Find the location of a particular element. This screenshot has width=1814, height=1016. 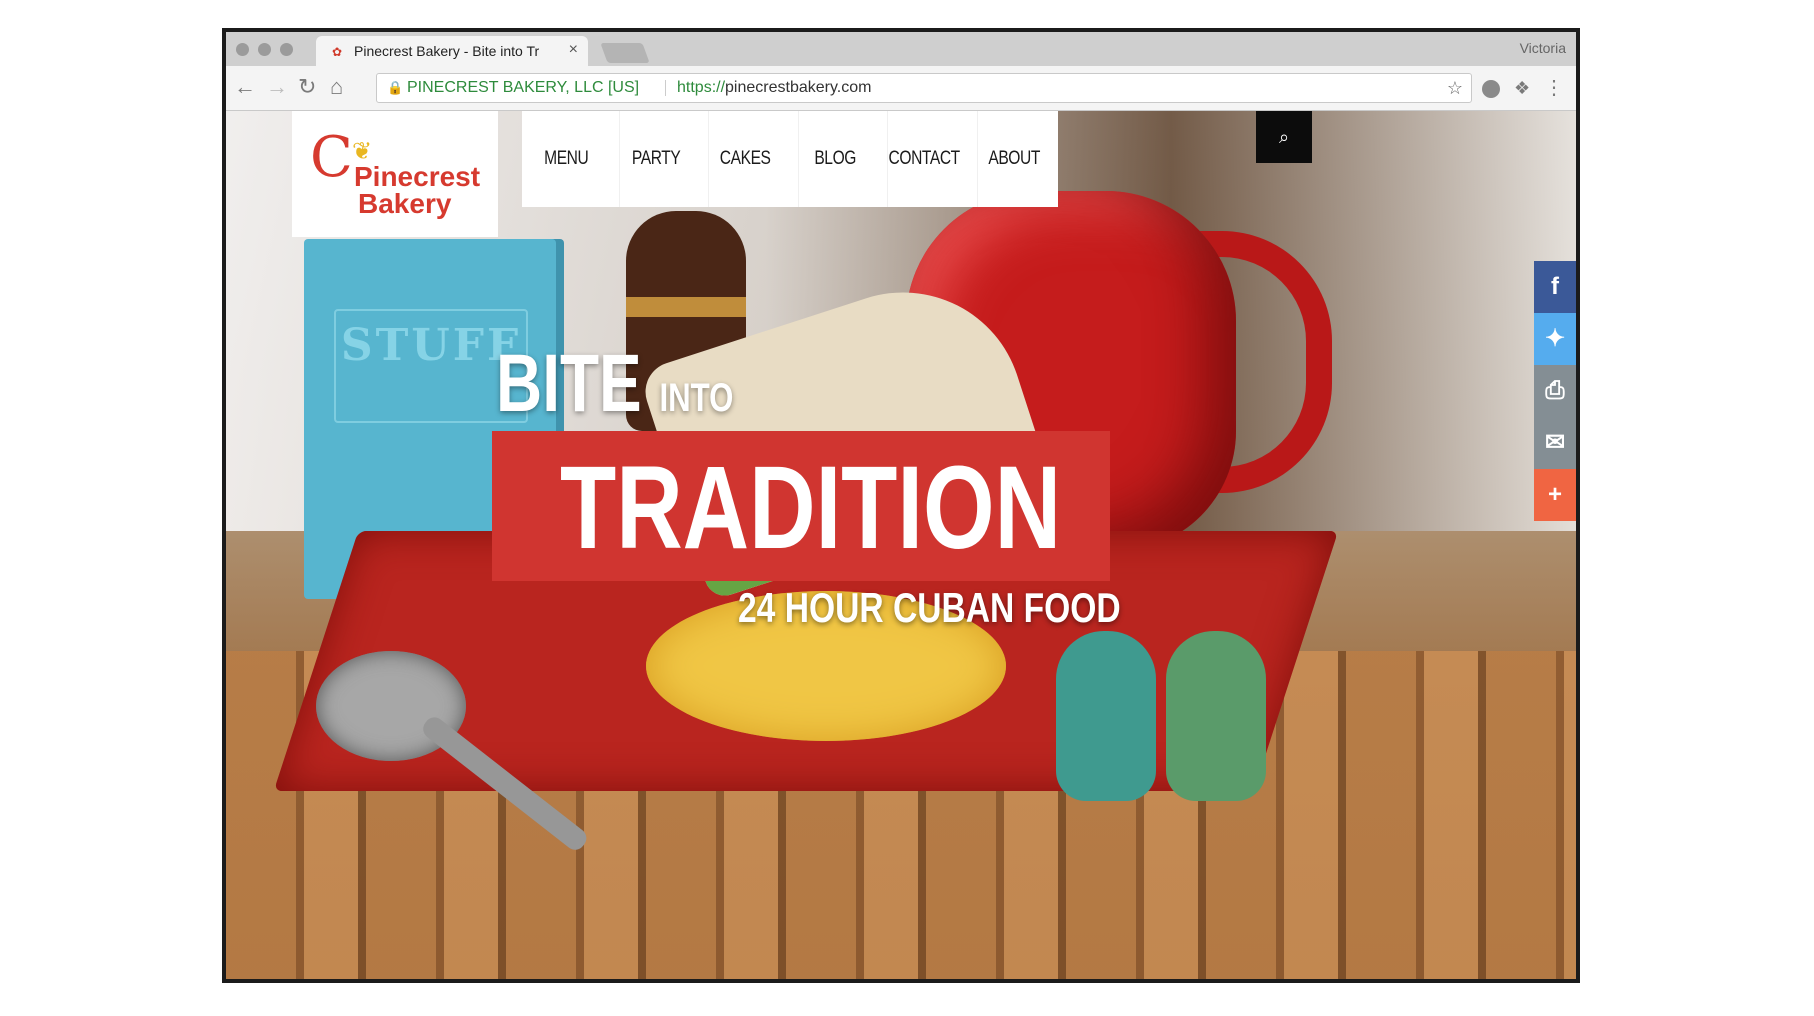

url-host: pinecrestbakery.com is located at coordinates (798, 87).